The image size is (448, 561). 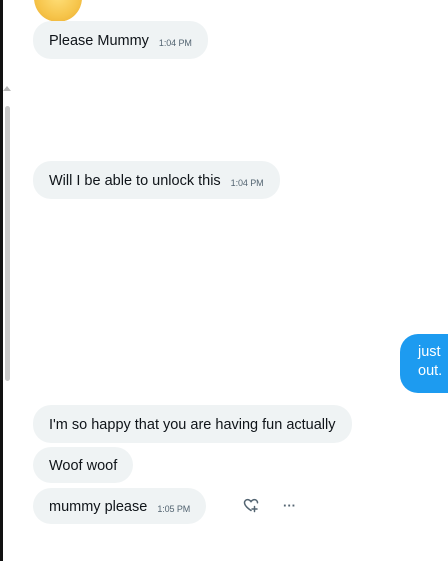 I want to click on scrollbar, so click(x=7, y=236).